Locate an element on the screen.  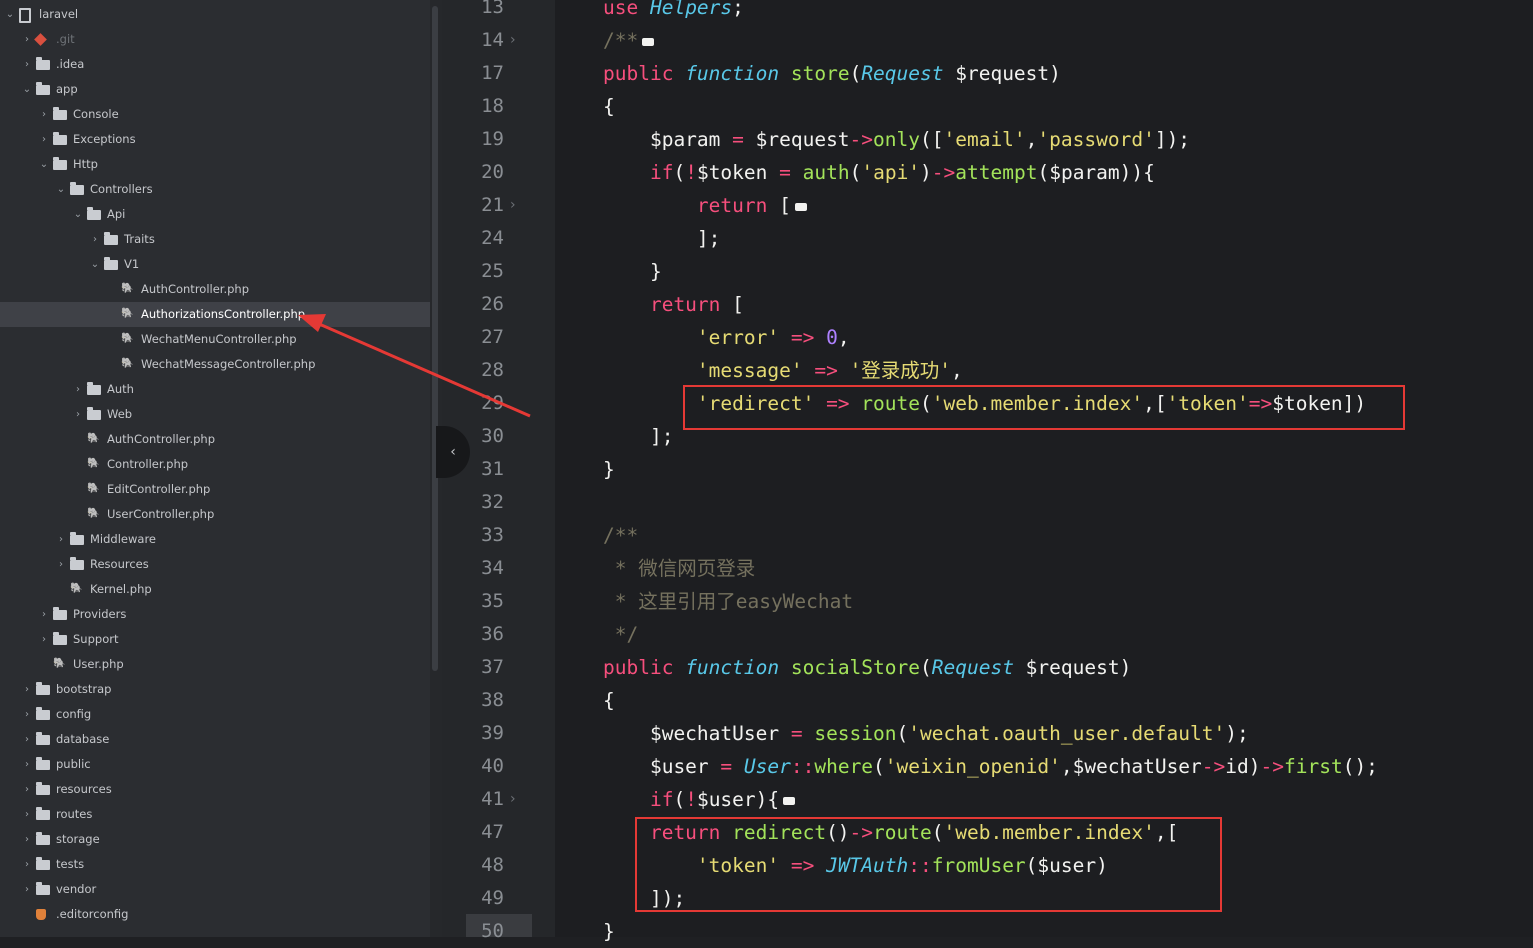
sidebar-scrollbar-thumb is located at coordinates (435, 338).